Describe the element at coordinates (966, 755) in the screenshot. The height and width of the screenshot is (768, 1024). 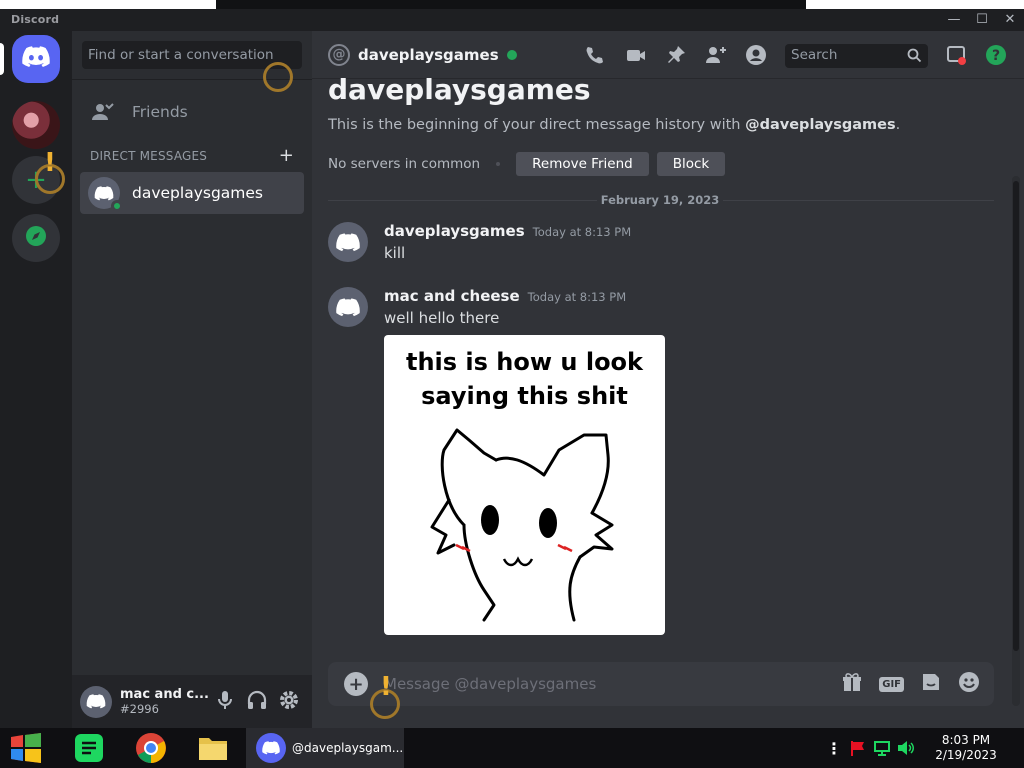
I see `clock-date: 2/19/2023` at that location.